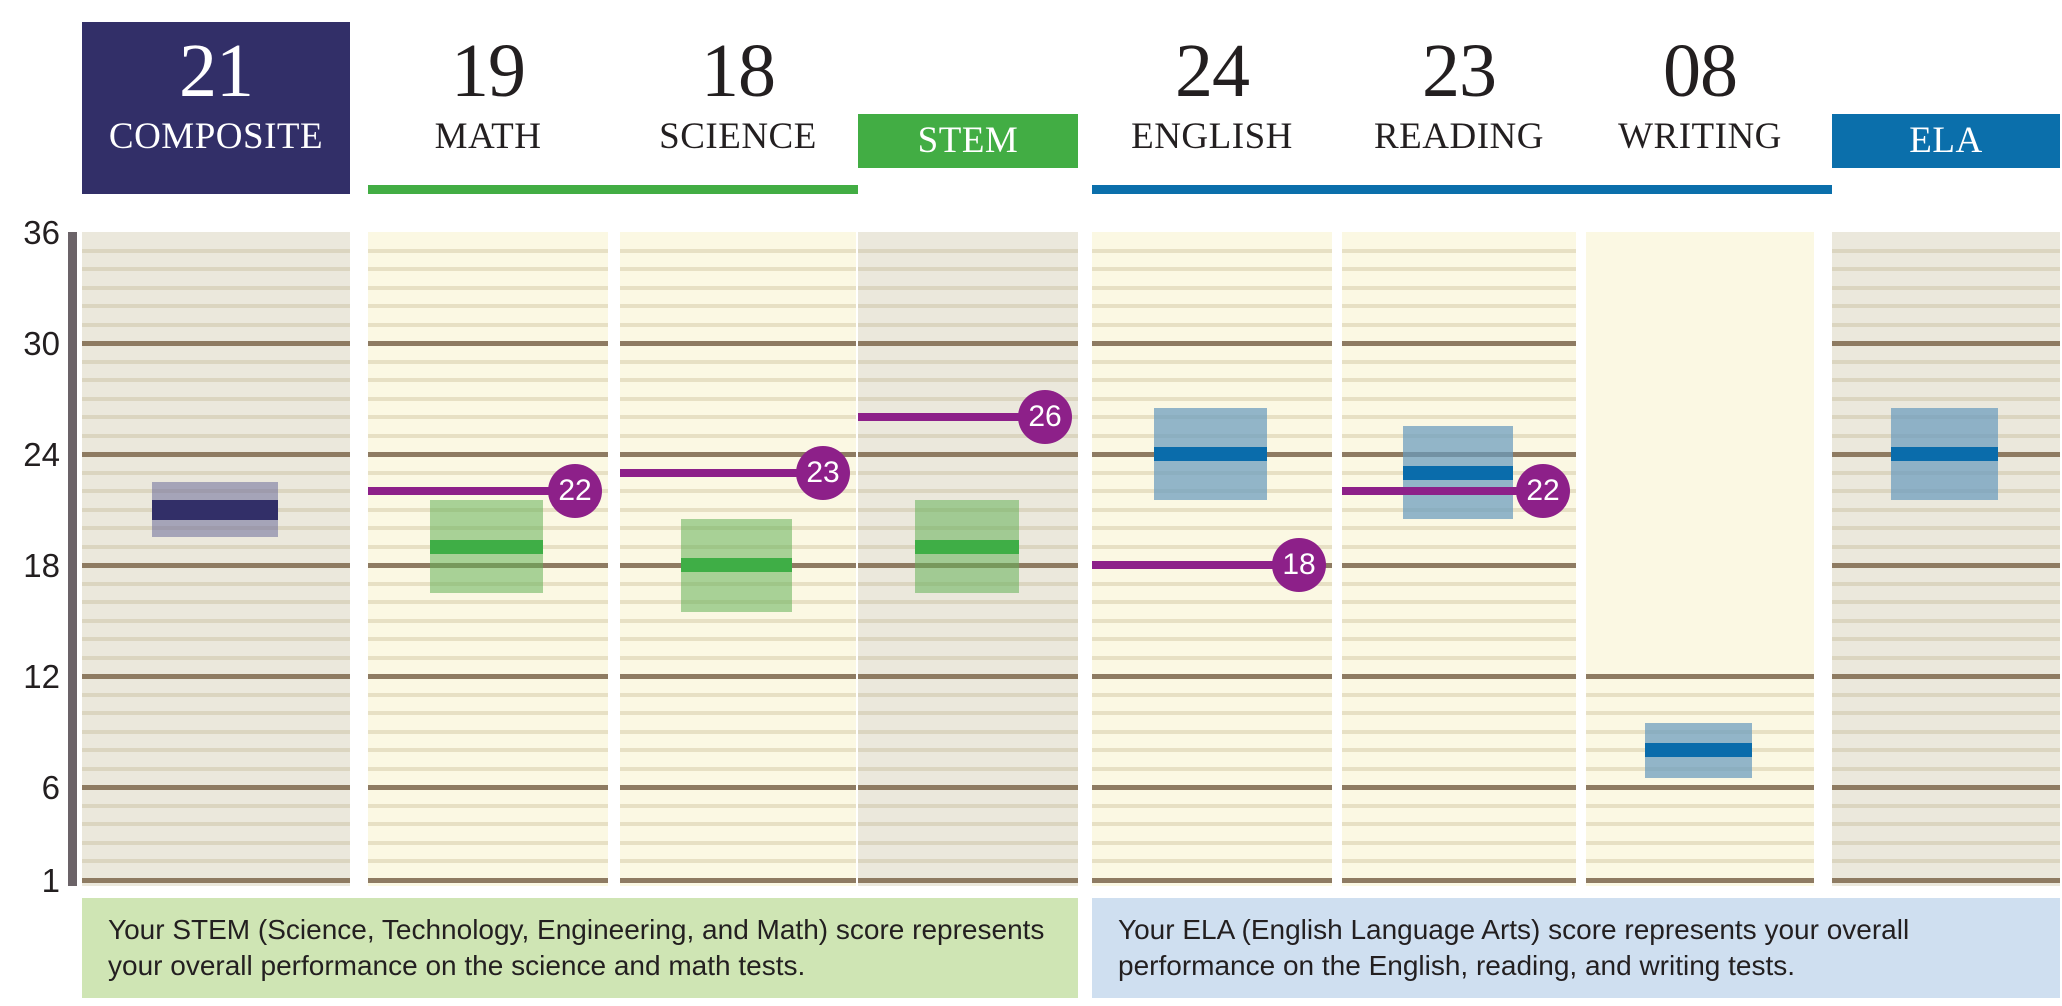  What do you see at coordinates (488, 71) in the screenshot?
I see `score-value-math: 19` at bounding box center [488, 71].